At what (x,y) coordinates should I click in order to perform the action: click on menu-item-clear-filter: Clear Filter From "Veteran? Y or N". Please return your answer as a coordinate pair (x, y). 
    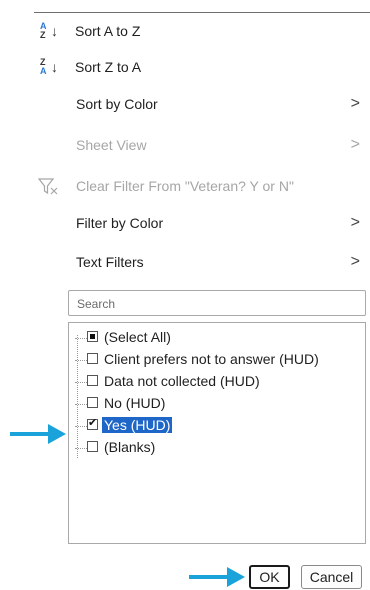
    Looking at the image, I should click on (185, 187).